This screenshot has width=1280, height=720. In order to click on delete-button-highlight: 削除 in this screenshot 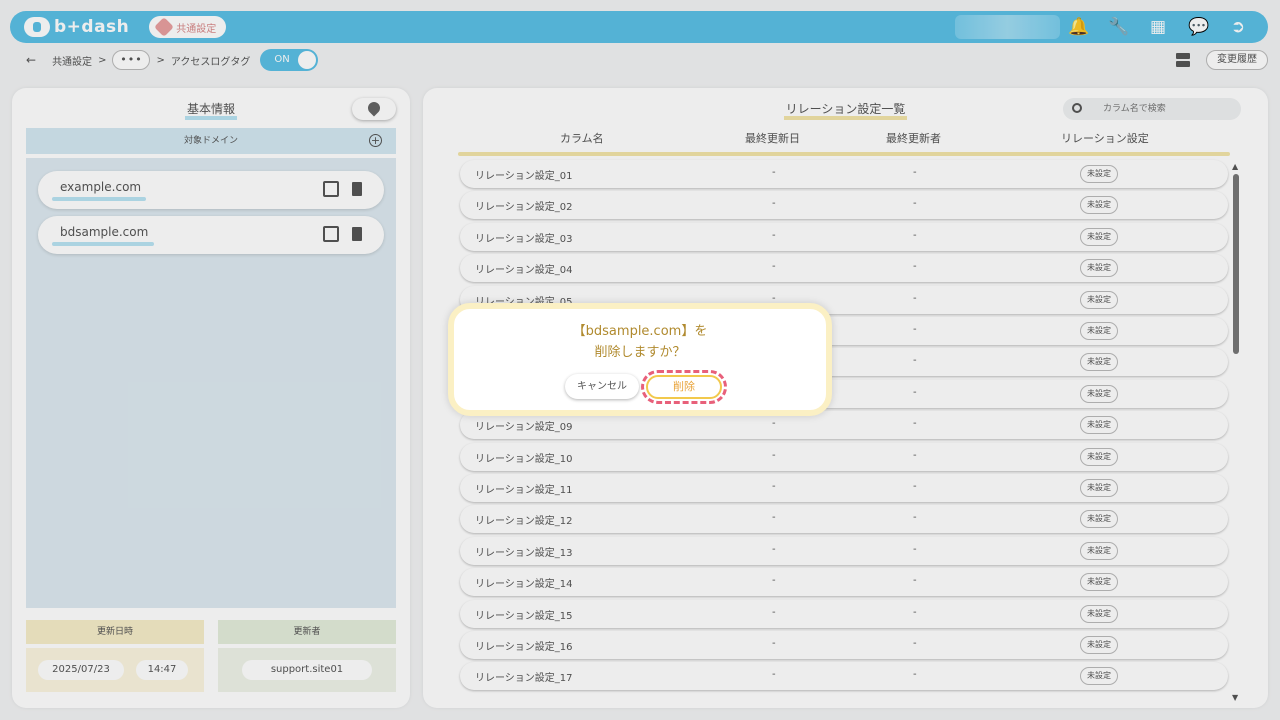, I will do `click(684, 387)`.